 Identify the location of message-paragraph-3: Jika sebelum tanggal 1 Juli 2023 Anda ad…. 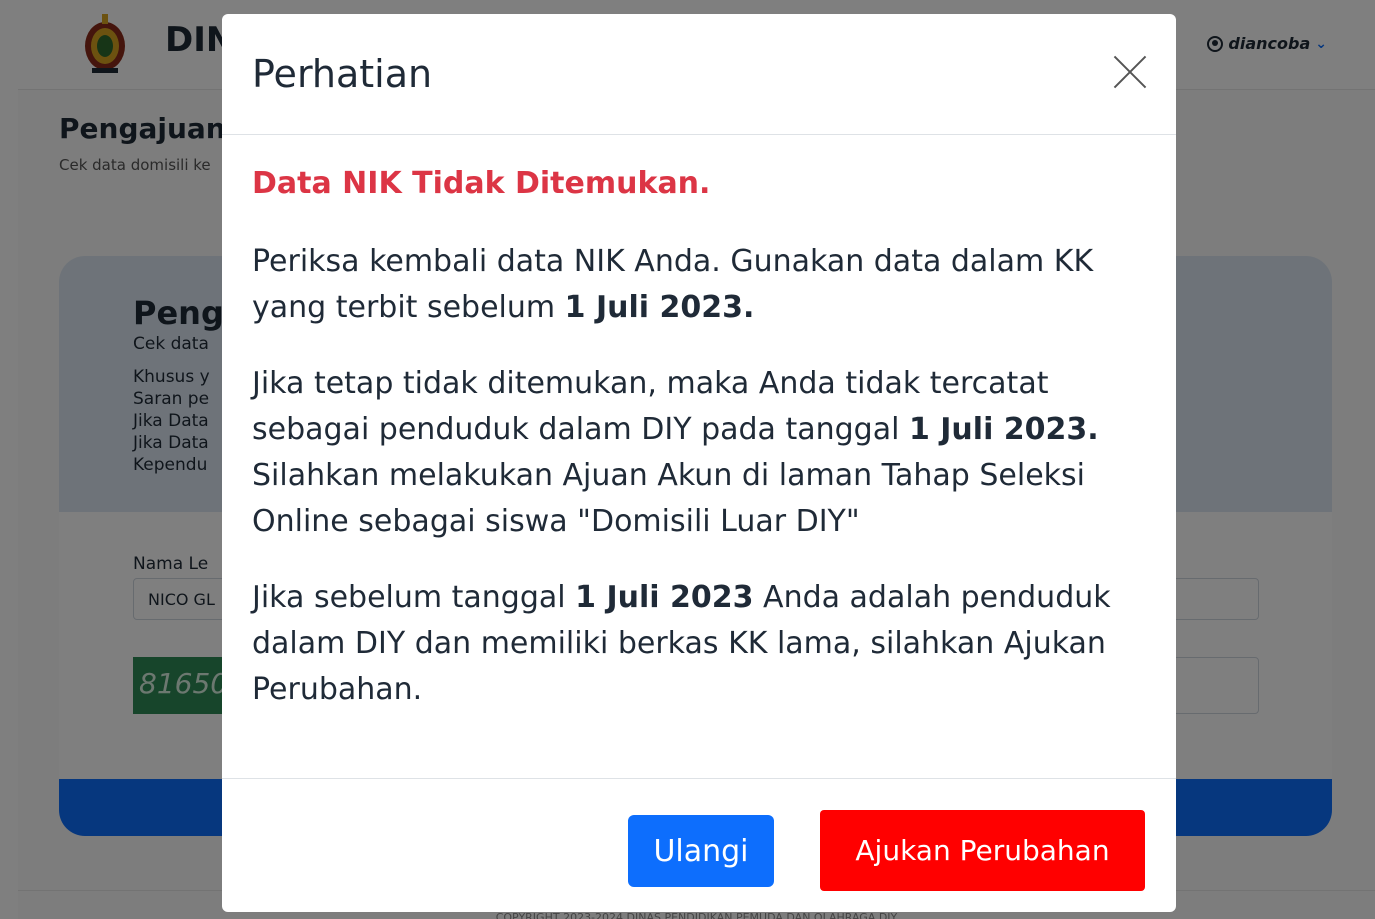
(681, 643).